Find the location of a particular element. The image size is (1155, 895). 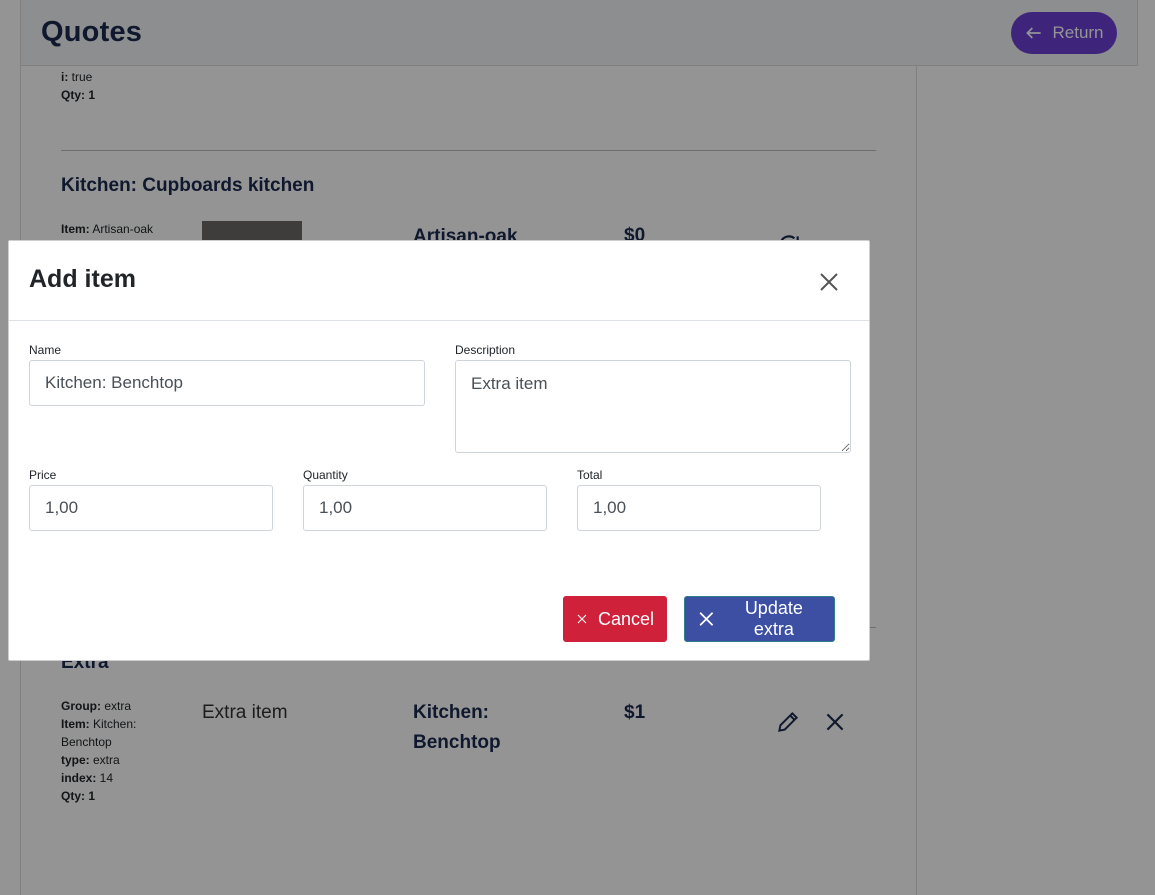

update-extra-button: Update extra is located at coordinates (759, 619).